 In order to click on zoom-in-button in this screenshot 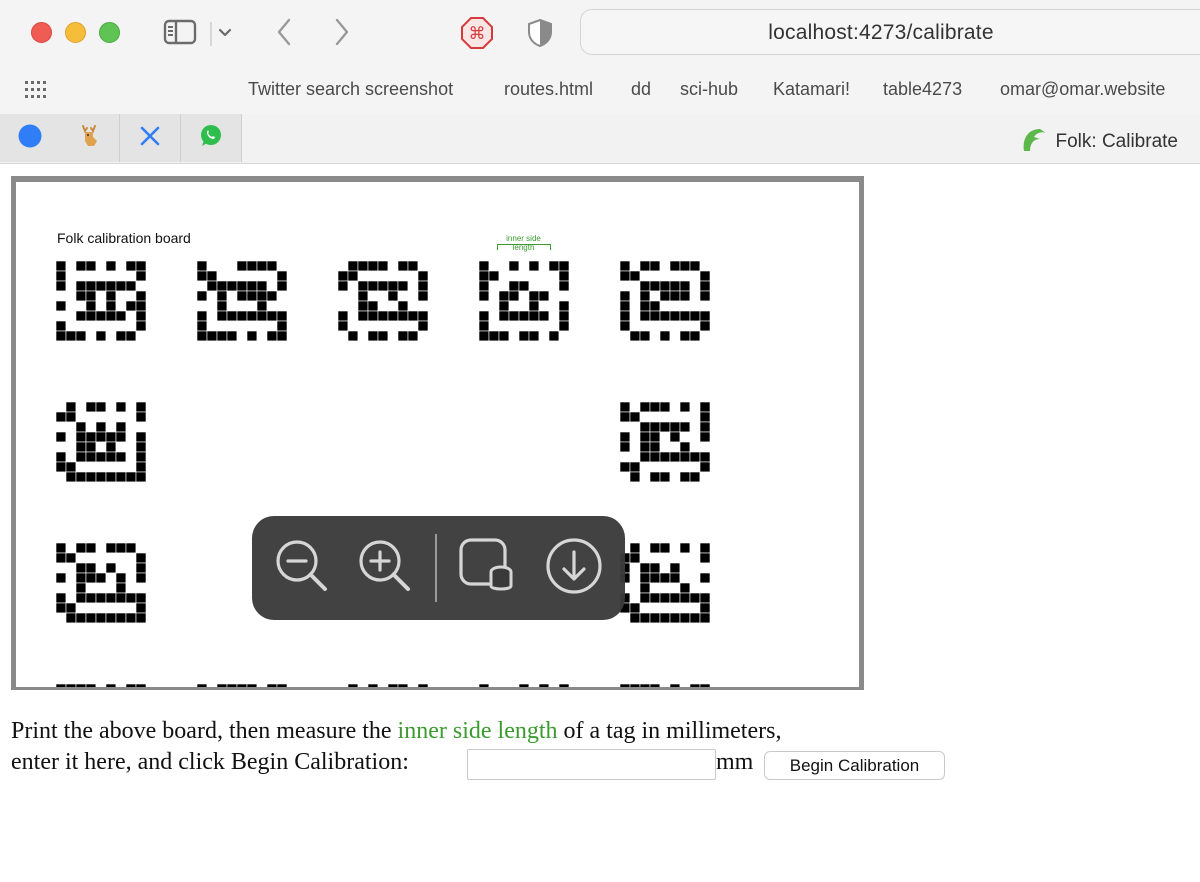, I will do `click(385, 568)`.